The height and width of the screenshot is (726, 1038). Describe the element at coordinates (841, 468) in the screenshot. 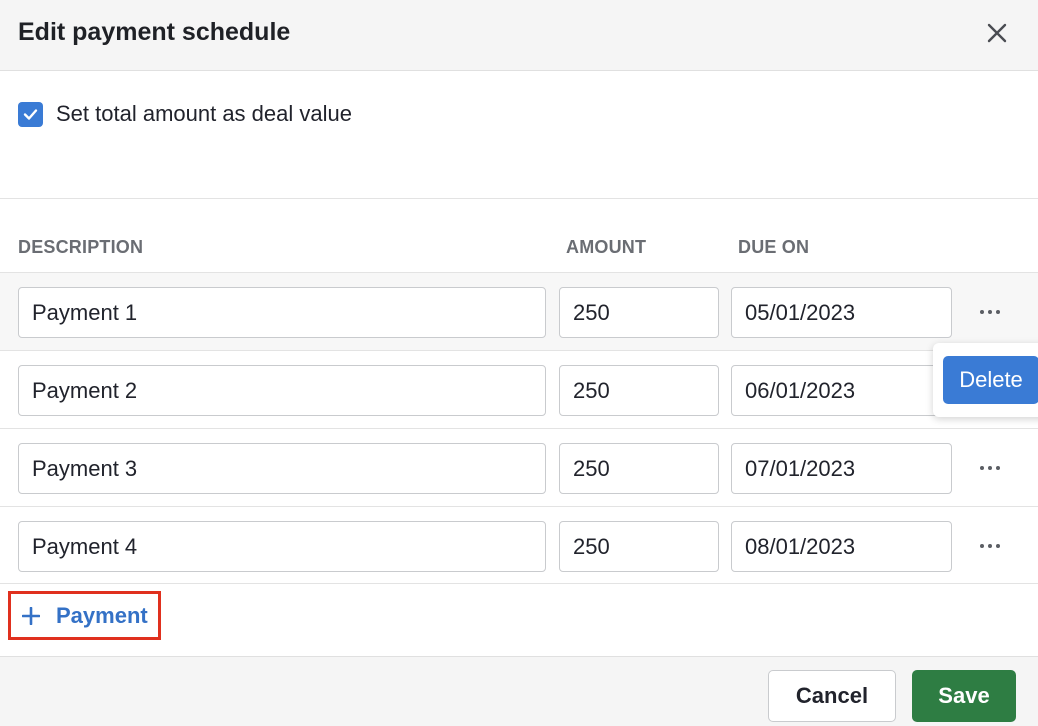

I see `due-date-input: 07/01/2023` at that location.